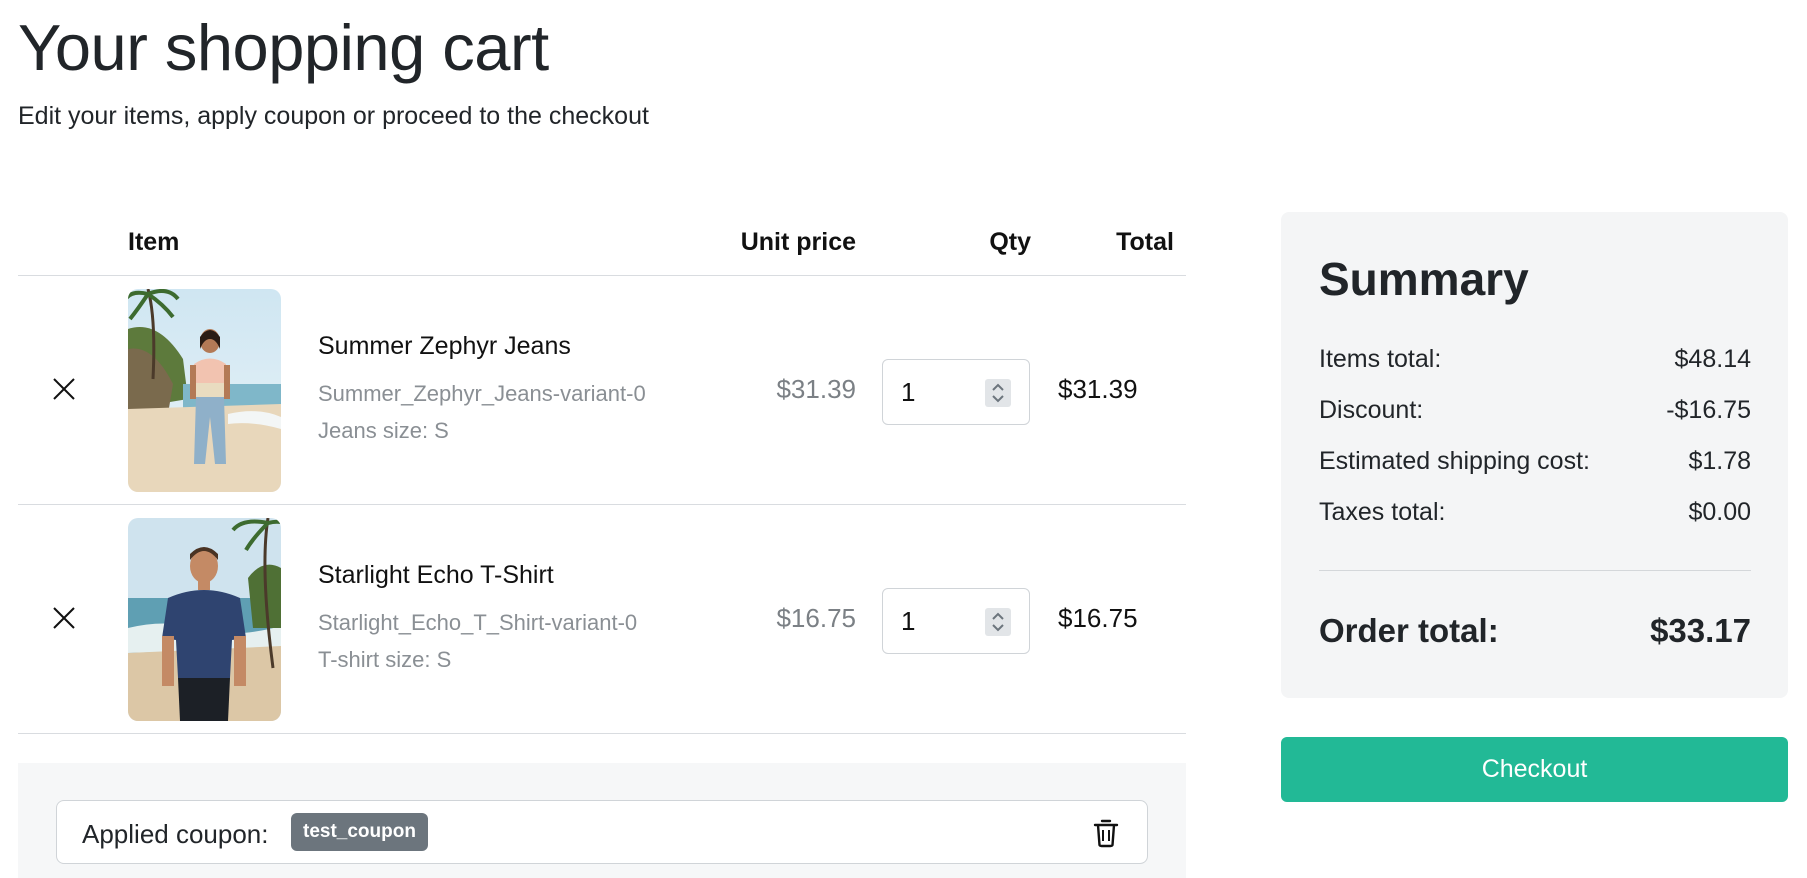 The width and height of the screenshot is (1807, 878). I want to click on unit-price: $31.39, so click(816, 389).